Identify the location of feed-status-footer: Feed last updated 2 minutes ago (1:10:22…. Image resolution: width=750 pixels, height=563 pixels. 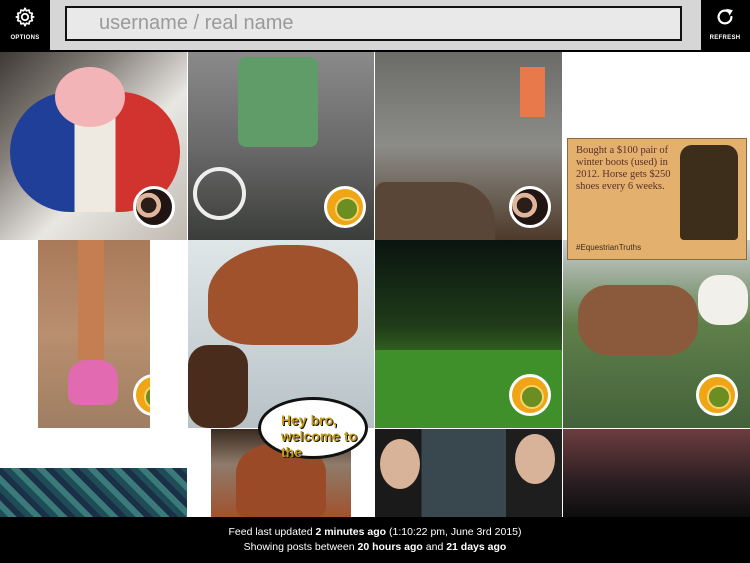
(375, 540).